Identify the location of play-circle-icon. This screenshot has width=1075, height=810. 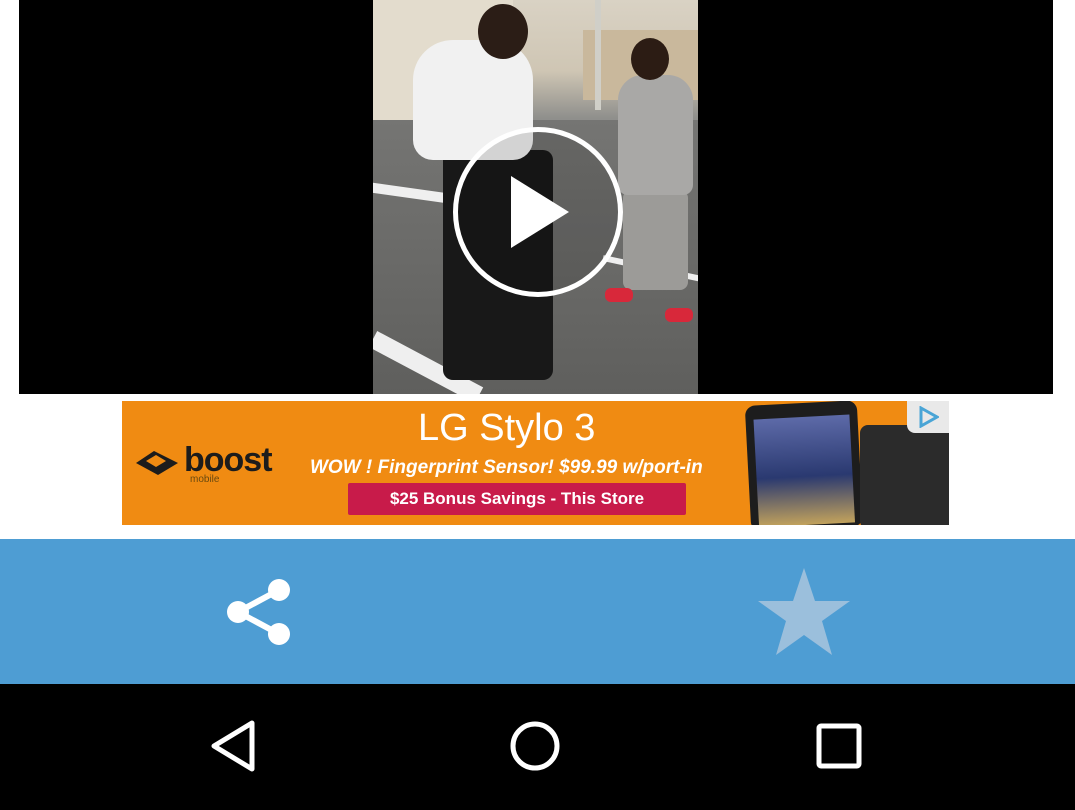
(540, 212).